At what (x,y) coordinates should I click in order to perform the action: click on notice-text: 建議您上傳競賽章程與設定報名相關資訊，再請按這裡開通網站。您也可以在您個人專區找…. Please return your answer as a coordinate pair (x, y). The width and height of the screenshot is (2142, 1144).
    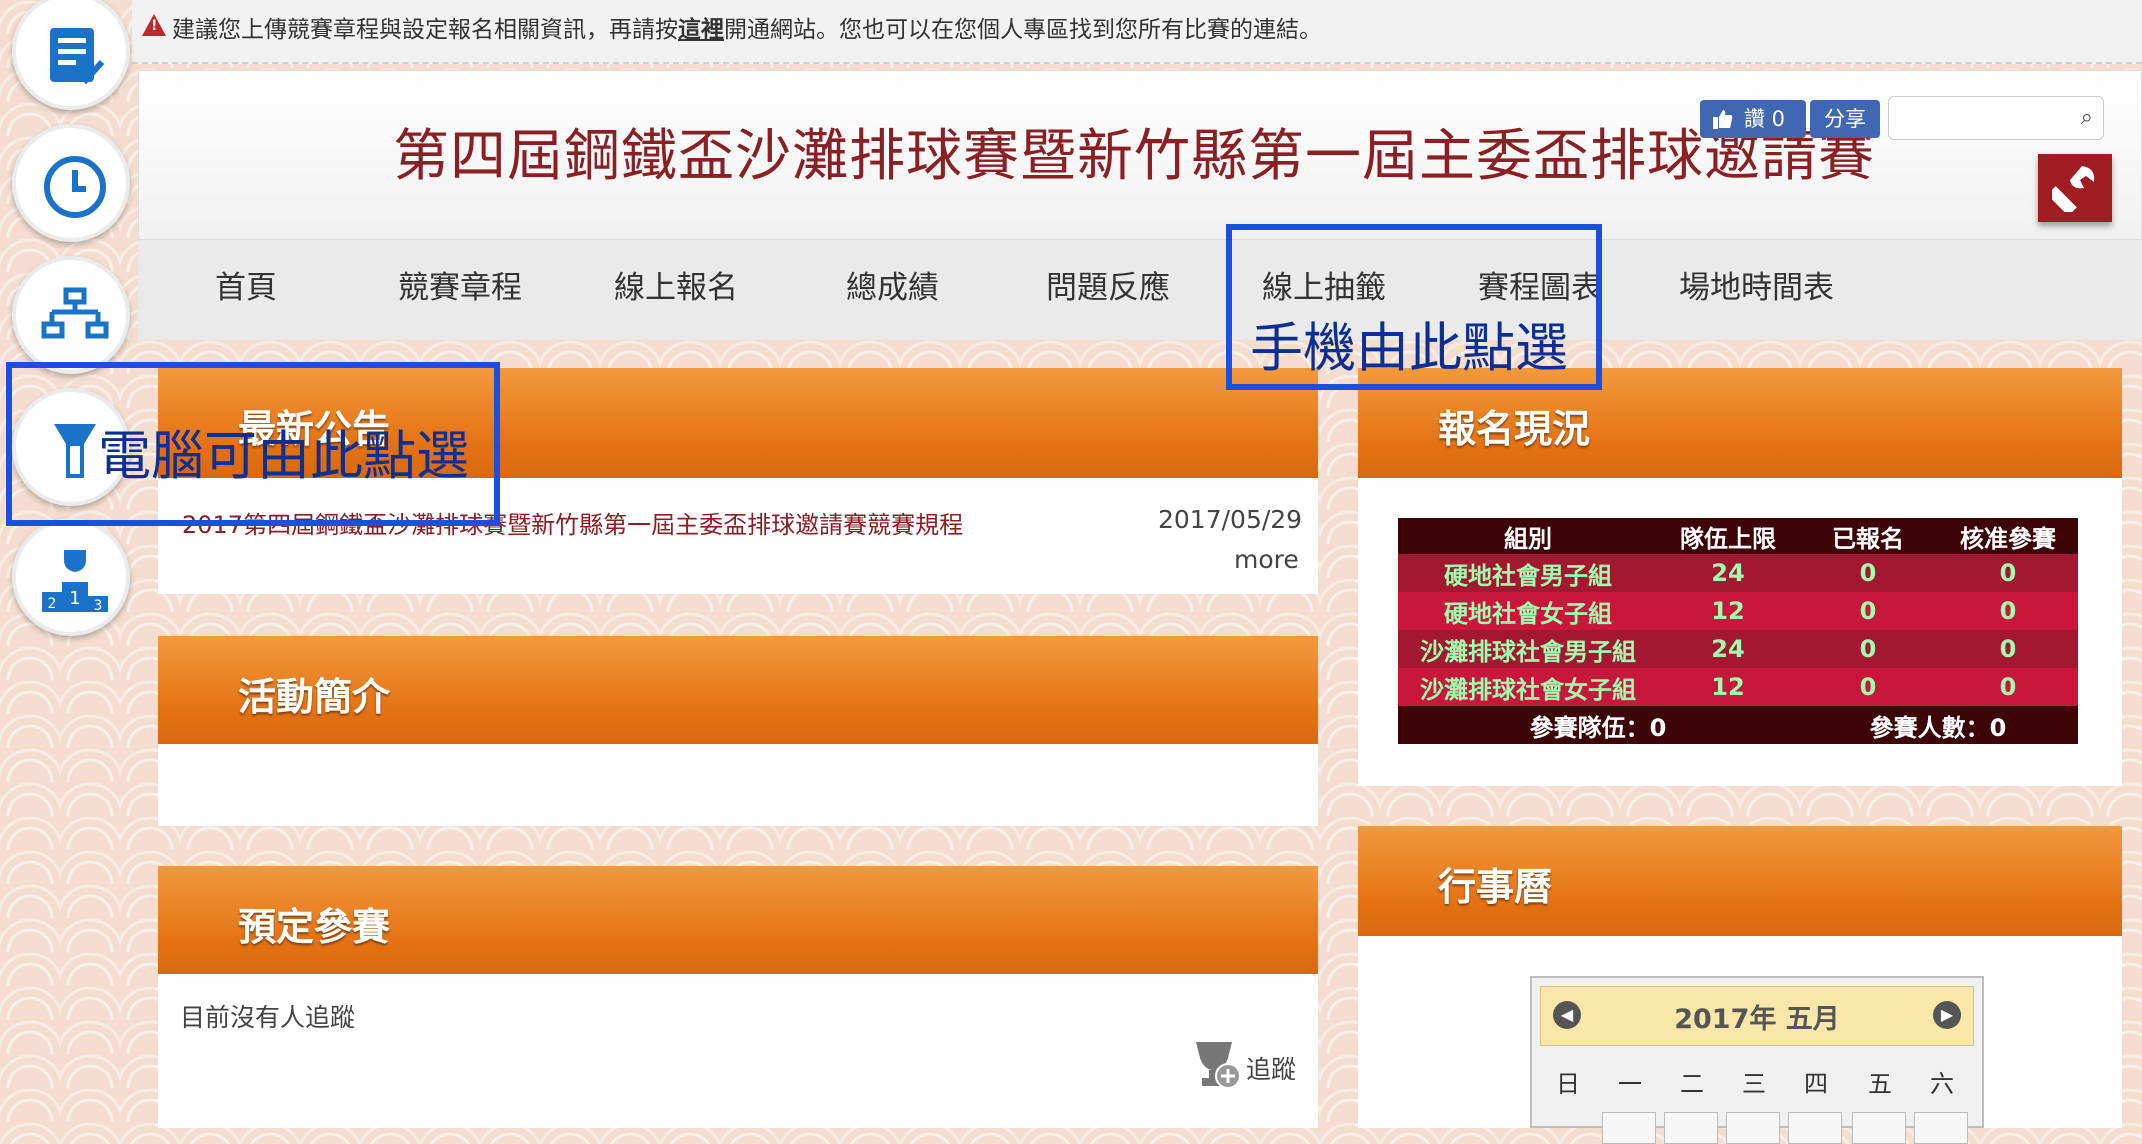
    Looking at the image, I should click on (747, 27).